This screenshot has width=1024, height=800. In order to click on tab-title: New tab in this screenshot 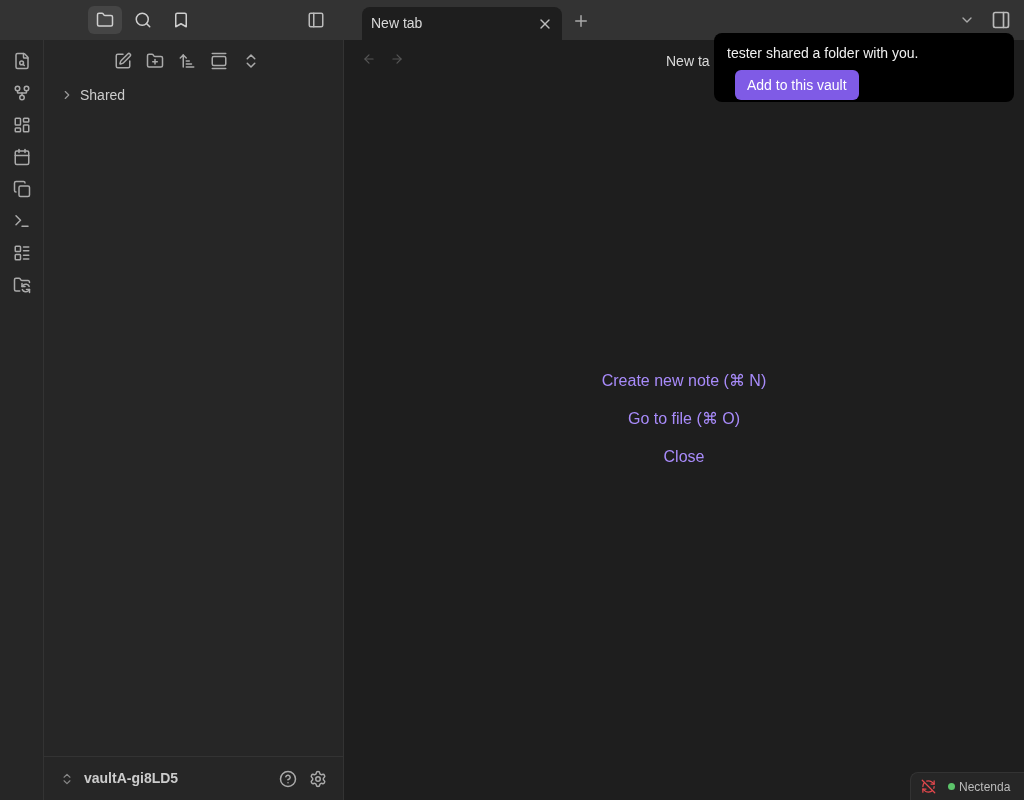, I will do `click(397, 23)`.